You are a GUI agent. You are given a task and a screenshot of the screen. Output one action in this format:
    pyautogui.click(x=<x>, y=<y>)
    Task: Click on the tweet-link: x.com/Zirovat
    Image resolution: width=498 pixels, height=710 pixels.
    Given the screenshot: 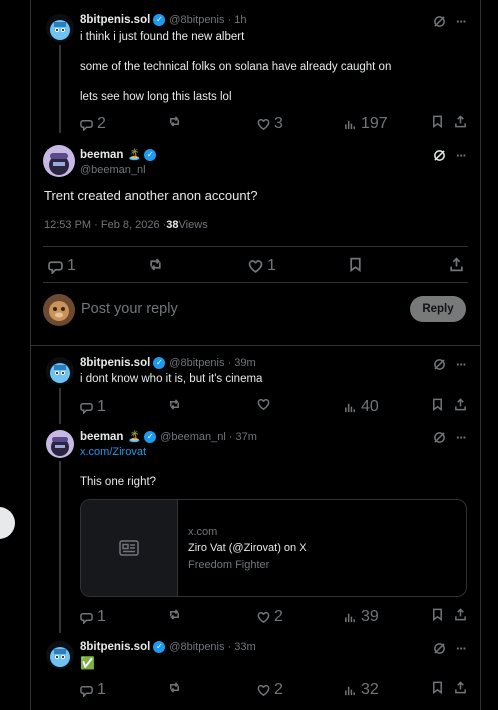 What is the action you would take?
    pyautogui.click(x=113, y=452)
    